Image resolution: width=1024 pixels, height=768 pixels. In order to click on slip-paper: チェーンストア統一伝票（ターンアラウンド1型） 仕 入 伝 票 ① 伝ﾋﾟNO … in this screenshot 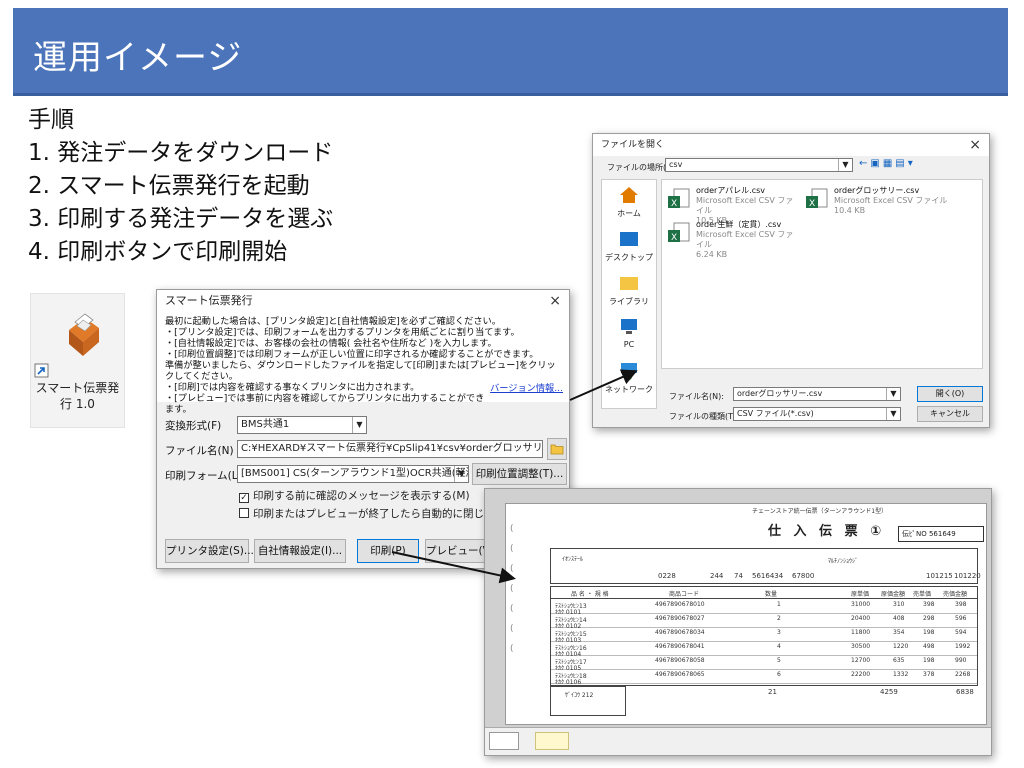, I will do `click(746, 614)`.